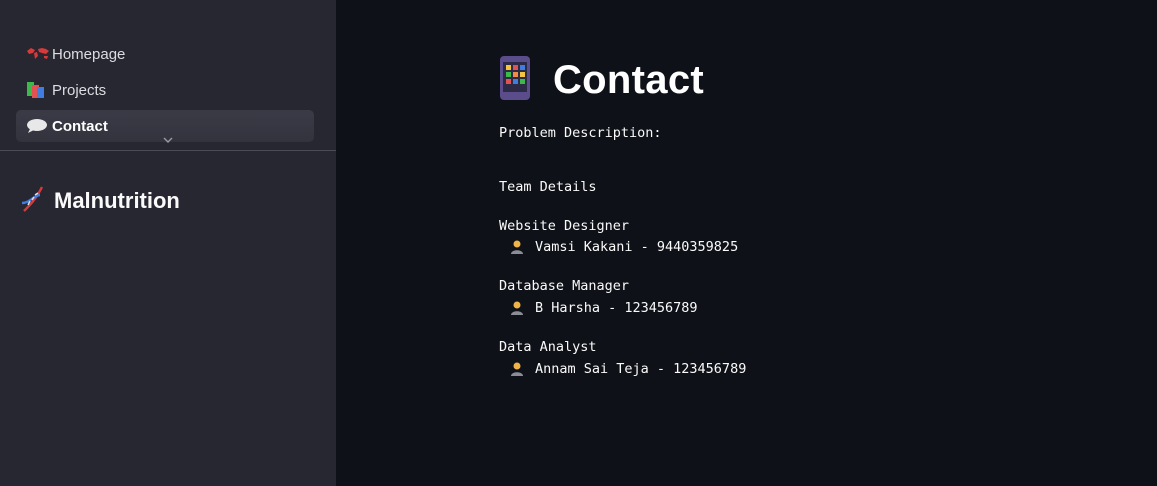  What do you see at coordinates (38, 90) in the screenshot?
I see `books-icon` at bounding box center [38, 90].